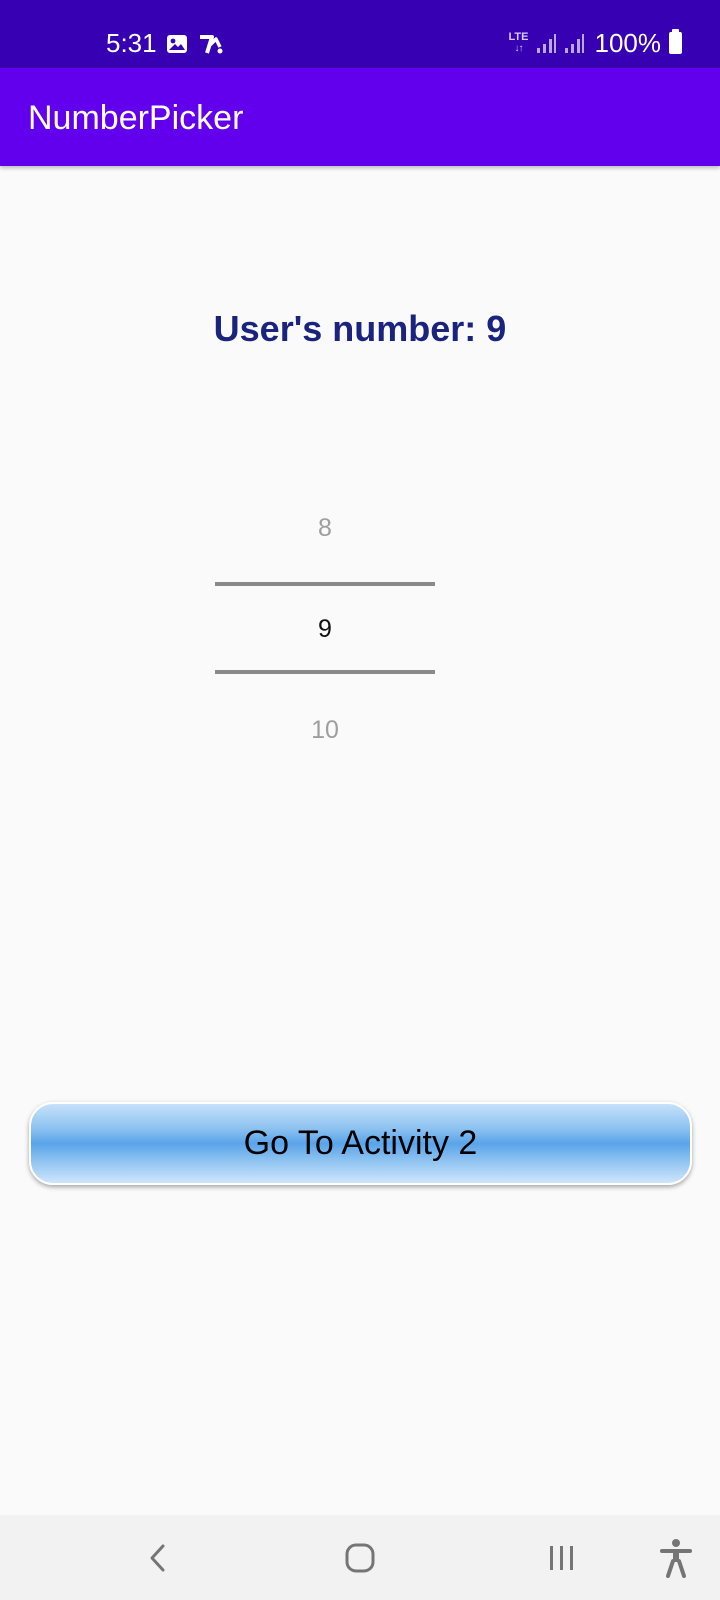  I want to click on picker-selected-value: 9, so click(325, 629).